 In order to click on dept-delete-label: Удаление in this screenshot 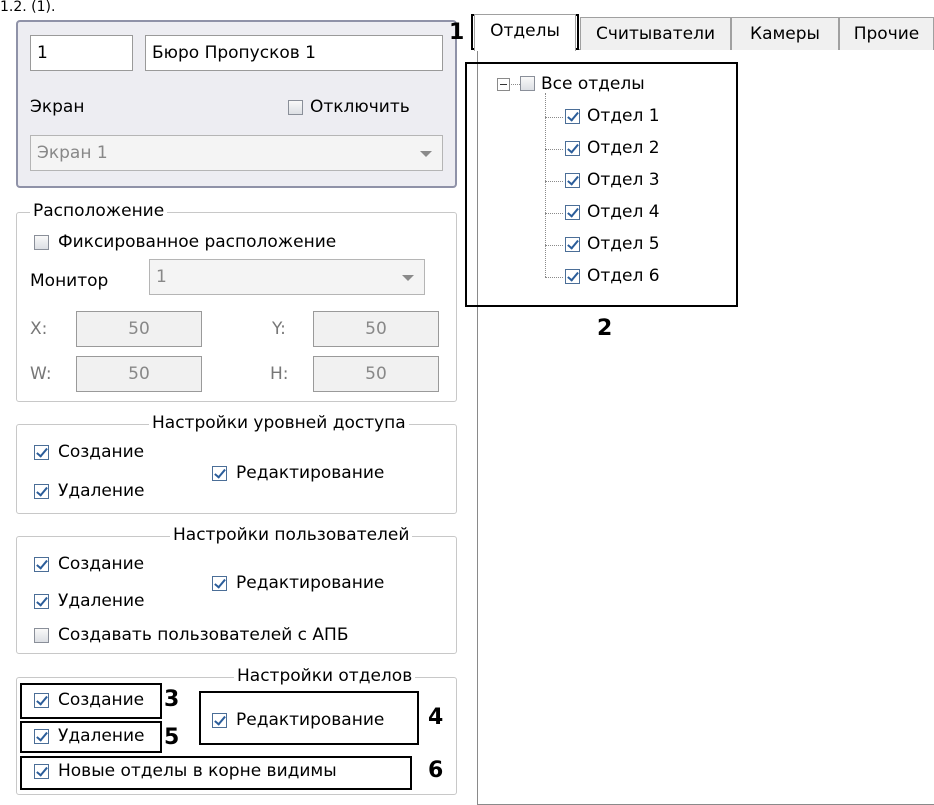, I will do `click(101, 736)`.